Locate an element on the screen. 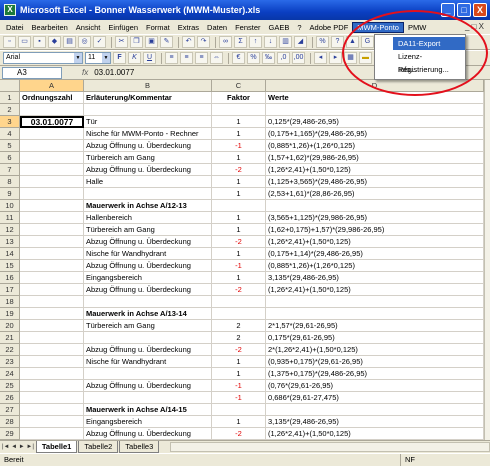 This screenshot has height=466, width=490. cell-b: Hallenbereich is located at coordinates (148, 218).